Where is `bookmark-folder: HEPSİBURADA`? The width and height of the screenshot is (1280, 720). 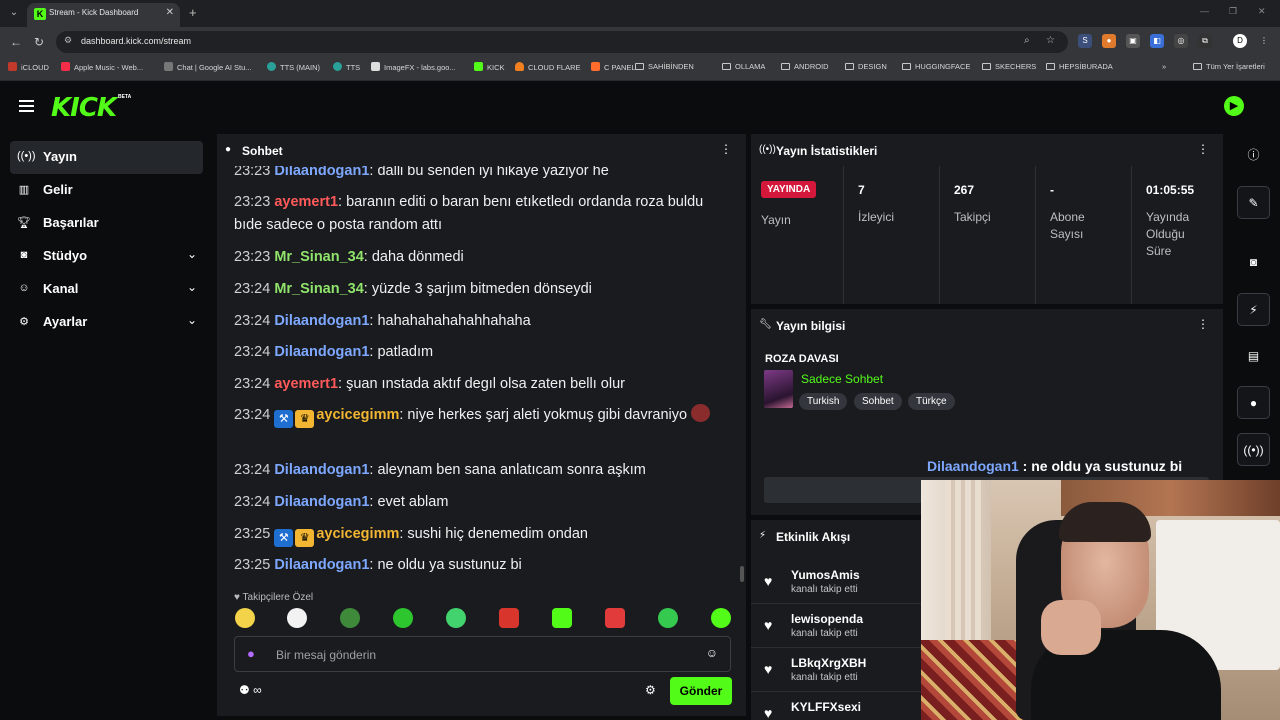 bookmark-folder: HEPSİBURADA is located at coordinates (1079, 66).